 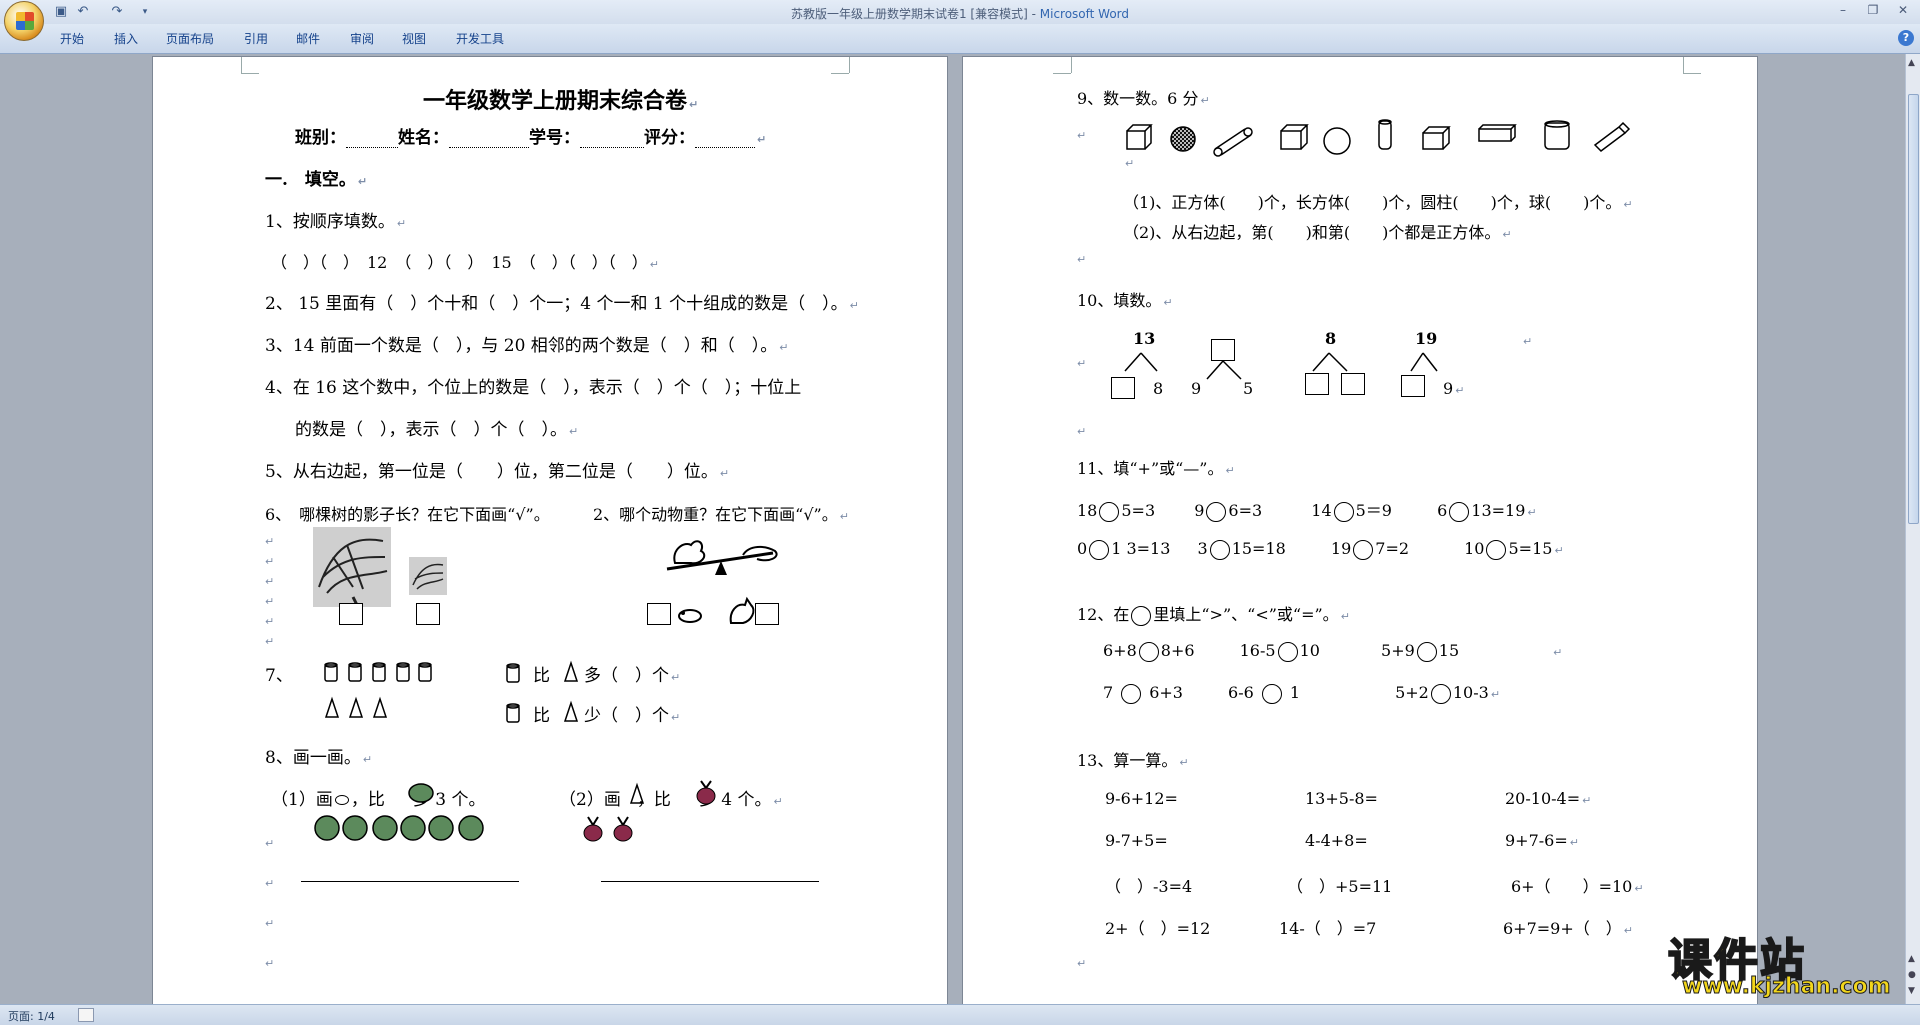 I want to click on office-button, so click(x=24, y=21).